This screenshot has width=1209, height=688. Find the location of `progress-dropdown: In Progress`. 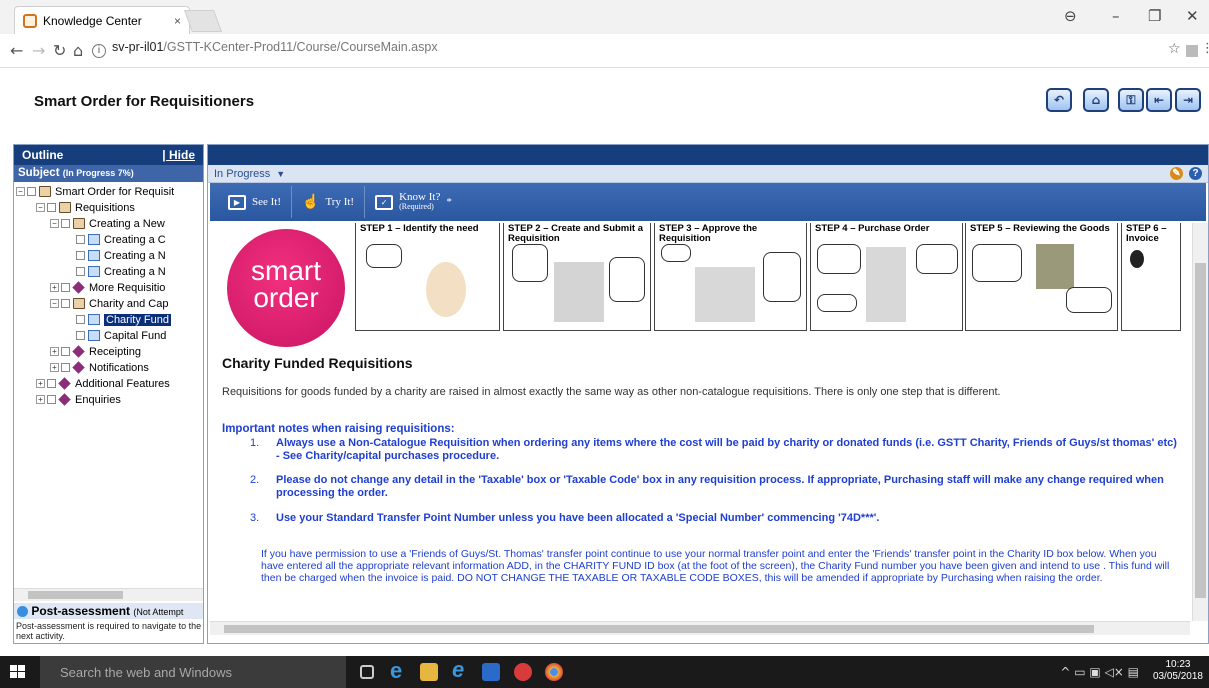

progress-dropdown: In Progress is located at coordinates (242, 174).